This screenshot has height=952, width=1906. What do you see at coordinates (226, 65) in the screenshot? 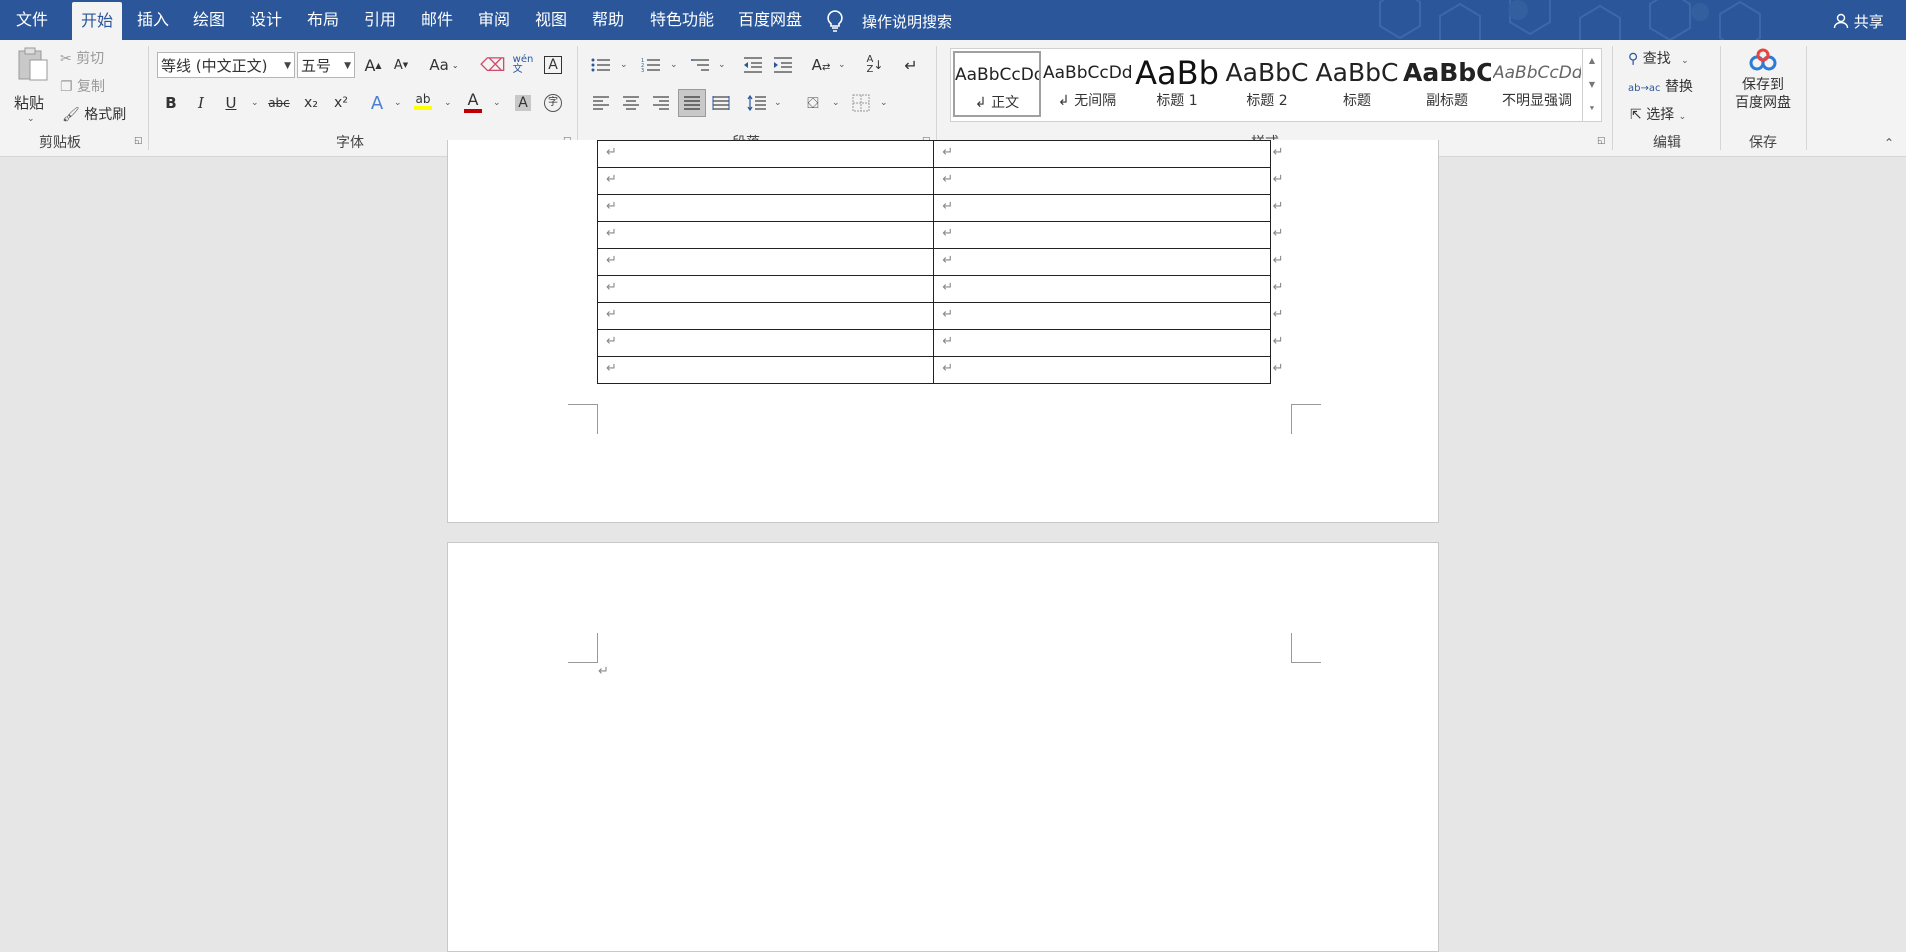
I see `font-name-combo: 等线 (中文正文) ▼` at bounding box center [226, 65].